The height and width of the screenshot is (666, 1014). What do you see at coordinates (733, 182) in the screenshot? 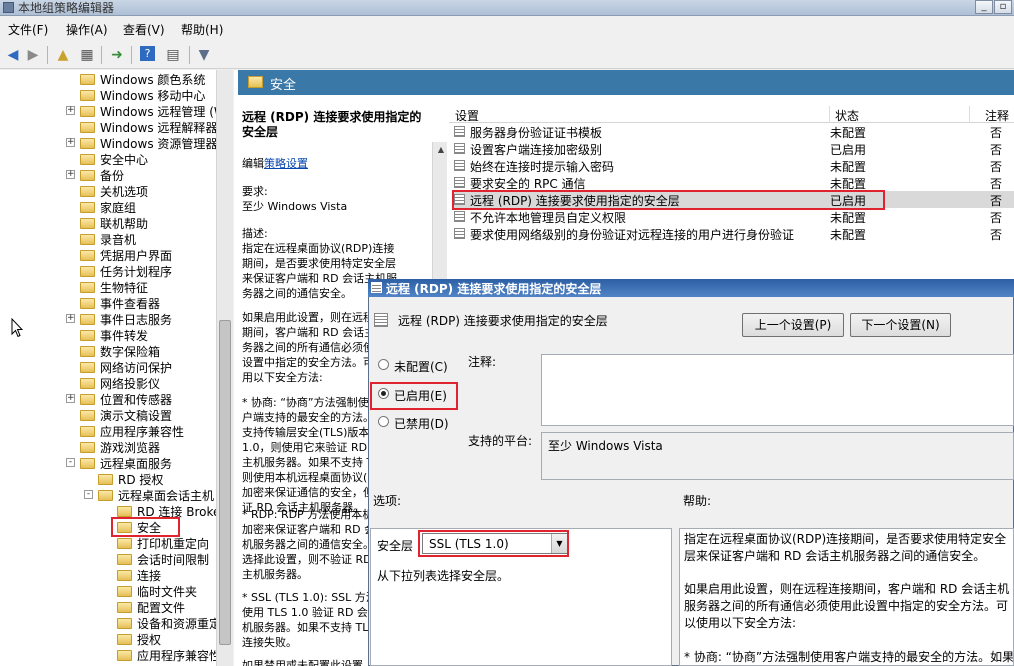
I see `setting-row: 要求安全的 RPC 通信 未配置否` at bounding box center [733, 182].